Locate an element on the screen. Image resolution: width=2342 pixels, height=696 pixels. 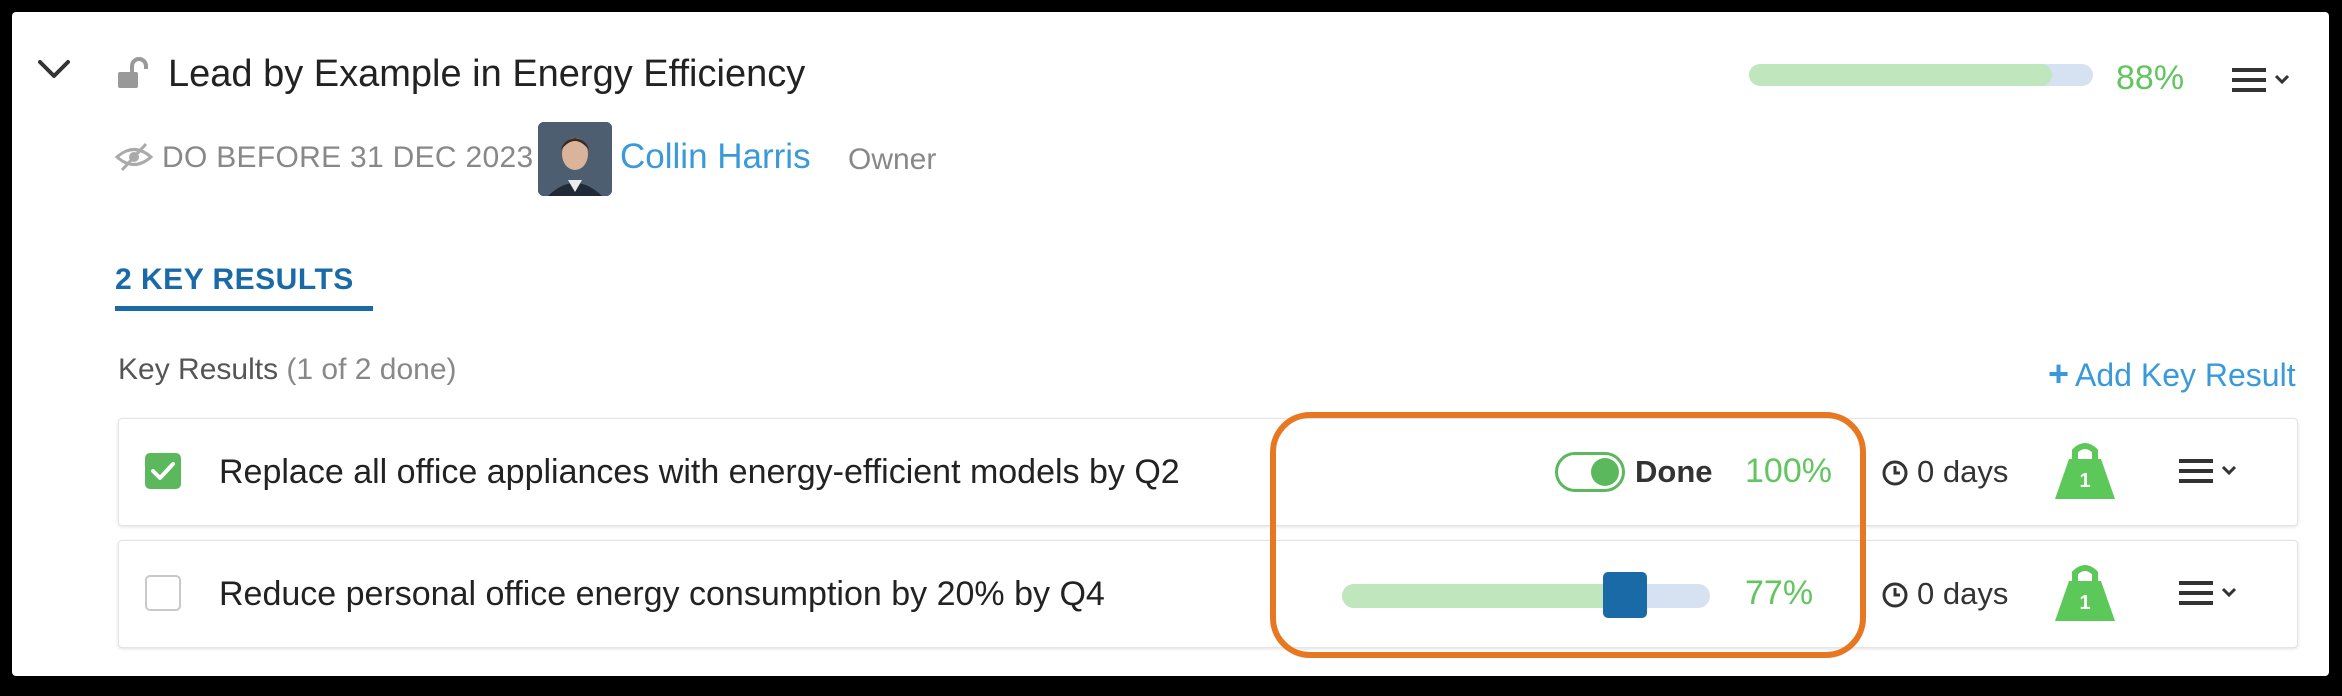
add-key-result-button: + Add Key Result is located at coordinates (2172, 374).